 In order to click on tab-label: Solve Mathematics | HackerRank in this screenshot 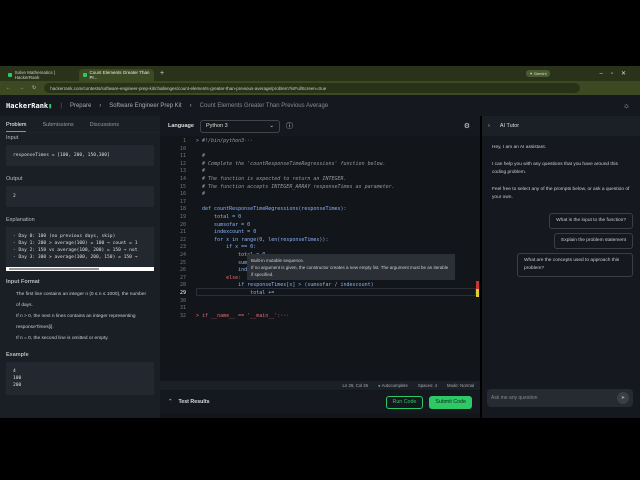, I will do `click(35, 75)`.